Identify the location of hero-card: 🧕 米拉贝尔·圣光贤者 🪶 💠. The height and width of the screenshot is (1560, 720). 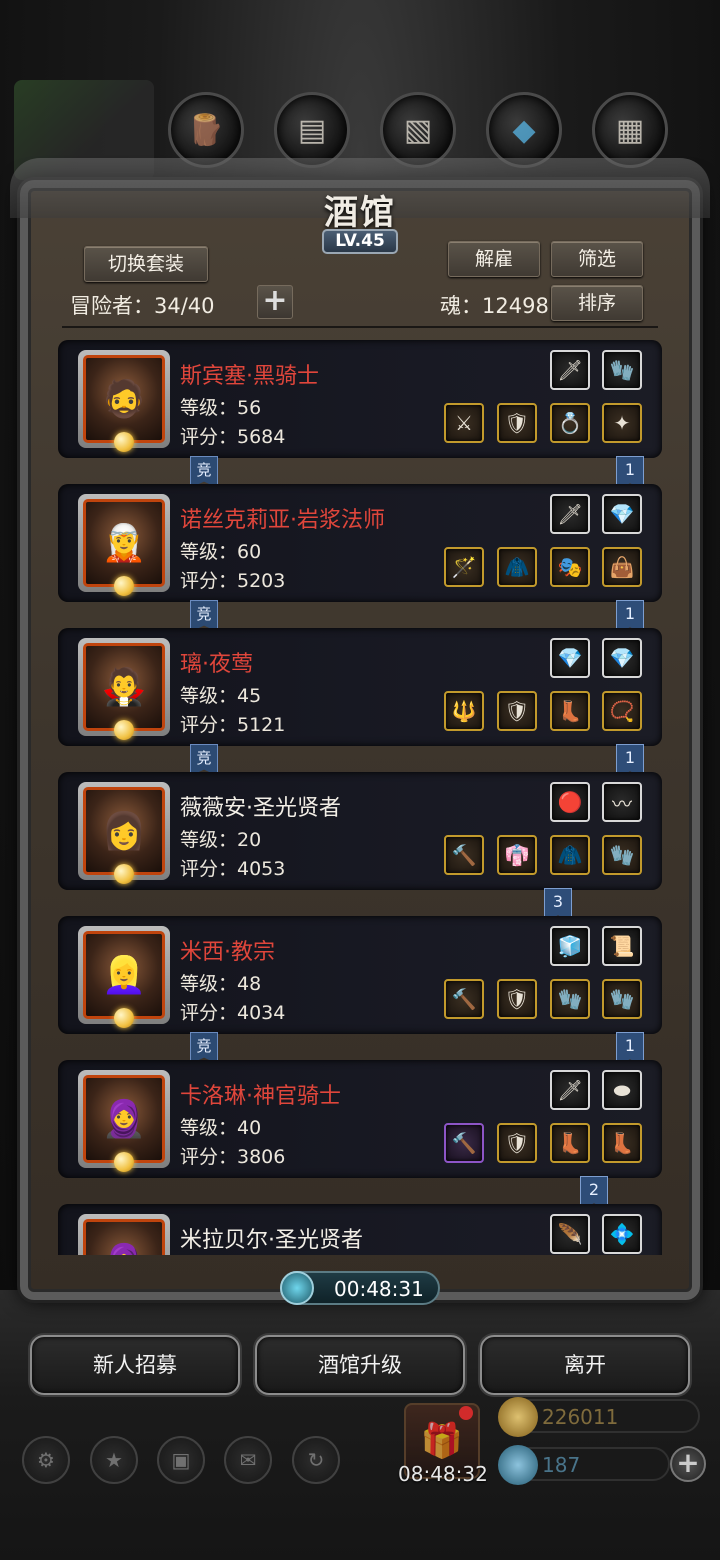
(360, 1229).